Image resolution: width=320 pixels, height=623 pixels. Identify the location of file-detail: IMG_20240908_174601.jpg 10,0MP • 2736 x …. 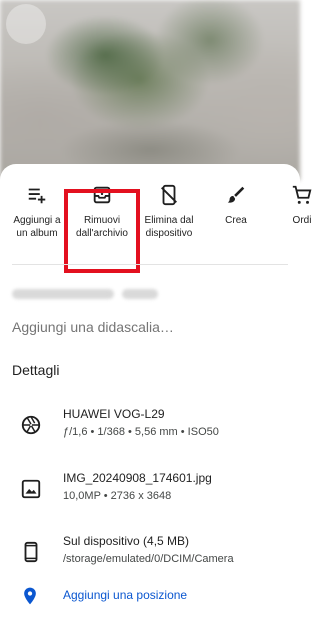
(150, 491).